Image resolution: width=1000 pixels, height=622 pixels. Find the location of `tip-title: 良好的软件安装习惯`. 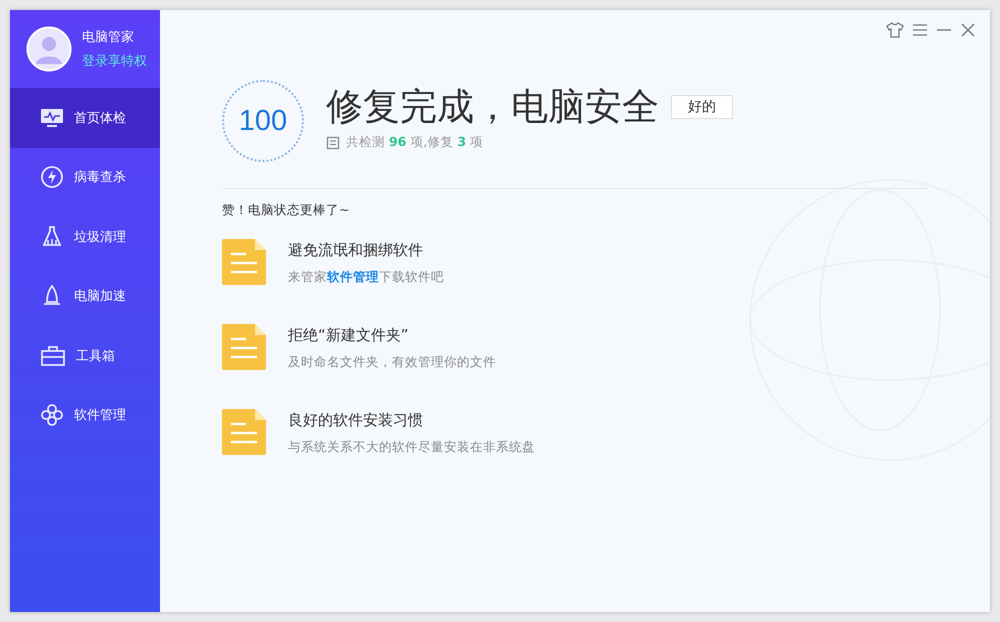

tip-title: 良好的软件安装习惯 is located at coordinates (356, 420).